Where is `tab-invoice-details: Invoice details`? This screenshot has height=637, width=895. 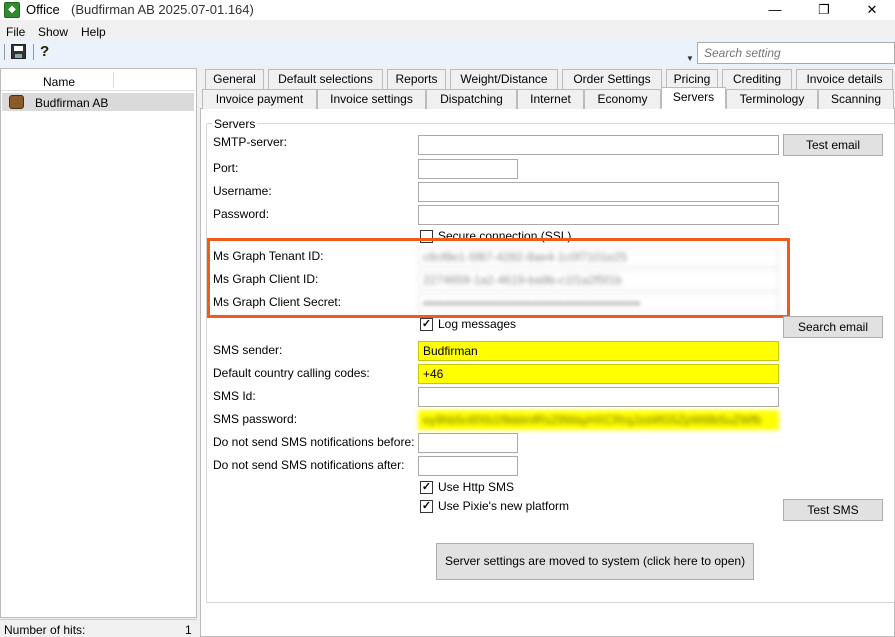
tab-invoice-details: Invoice details is located at coordinates (844, 79).